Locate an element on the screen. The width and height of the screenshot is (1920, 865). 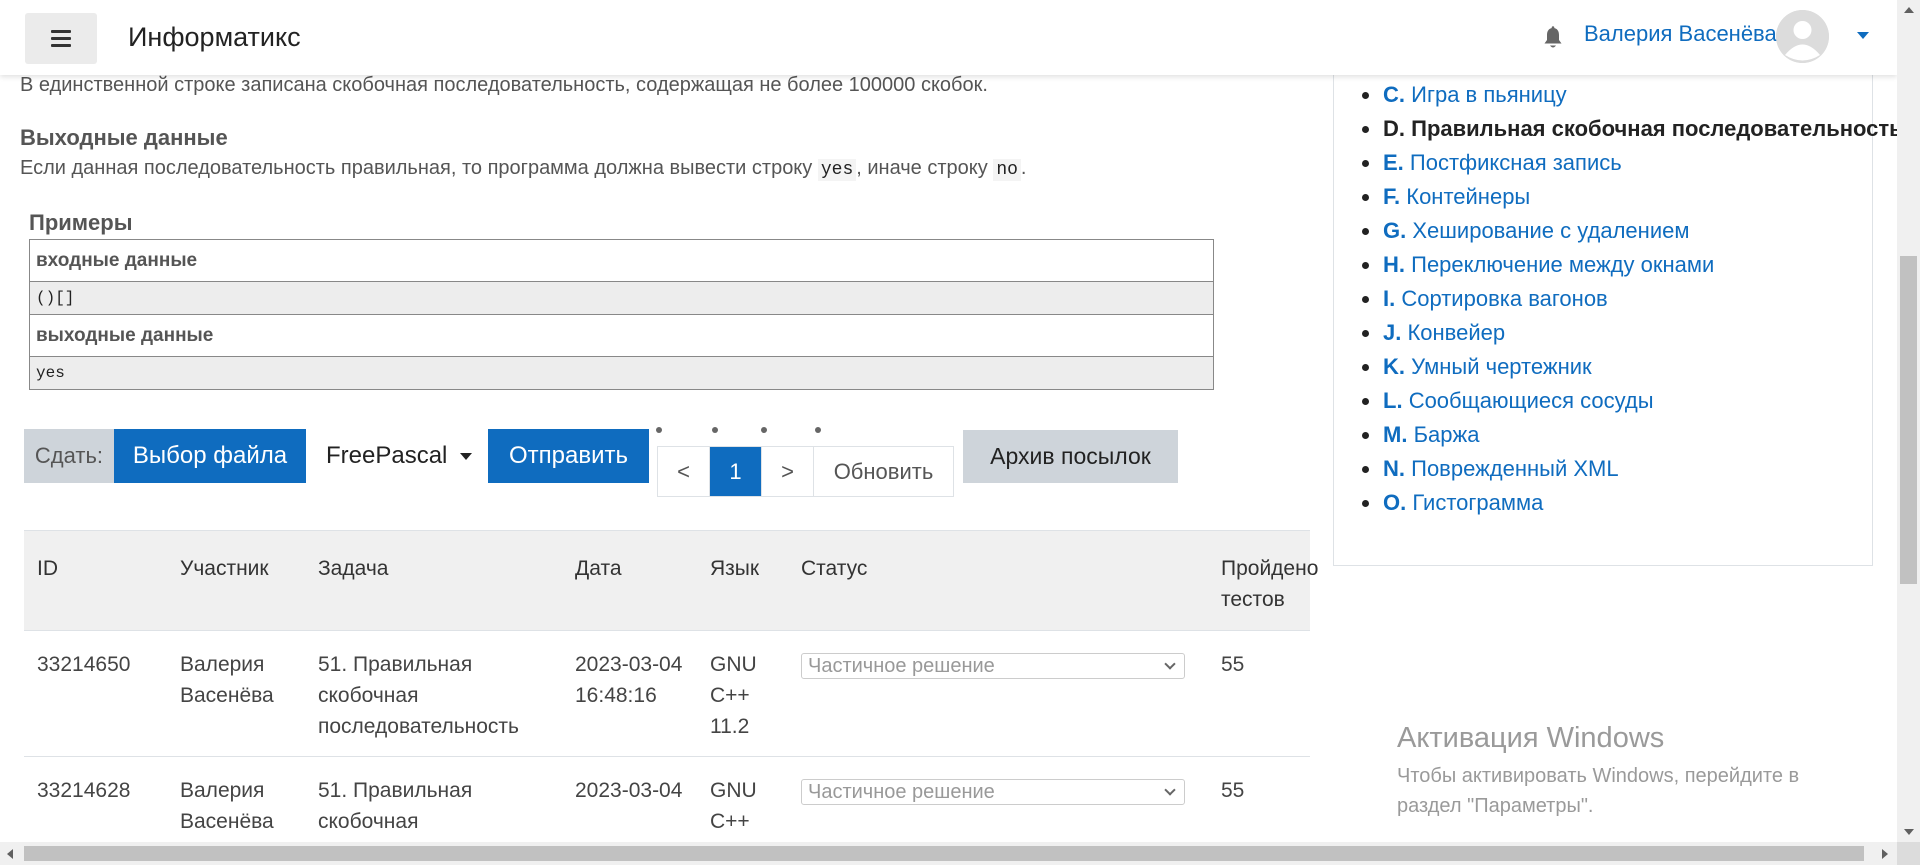
send-button: Отправить is located at coordinates (568, 456).